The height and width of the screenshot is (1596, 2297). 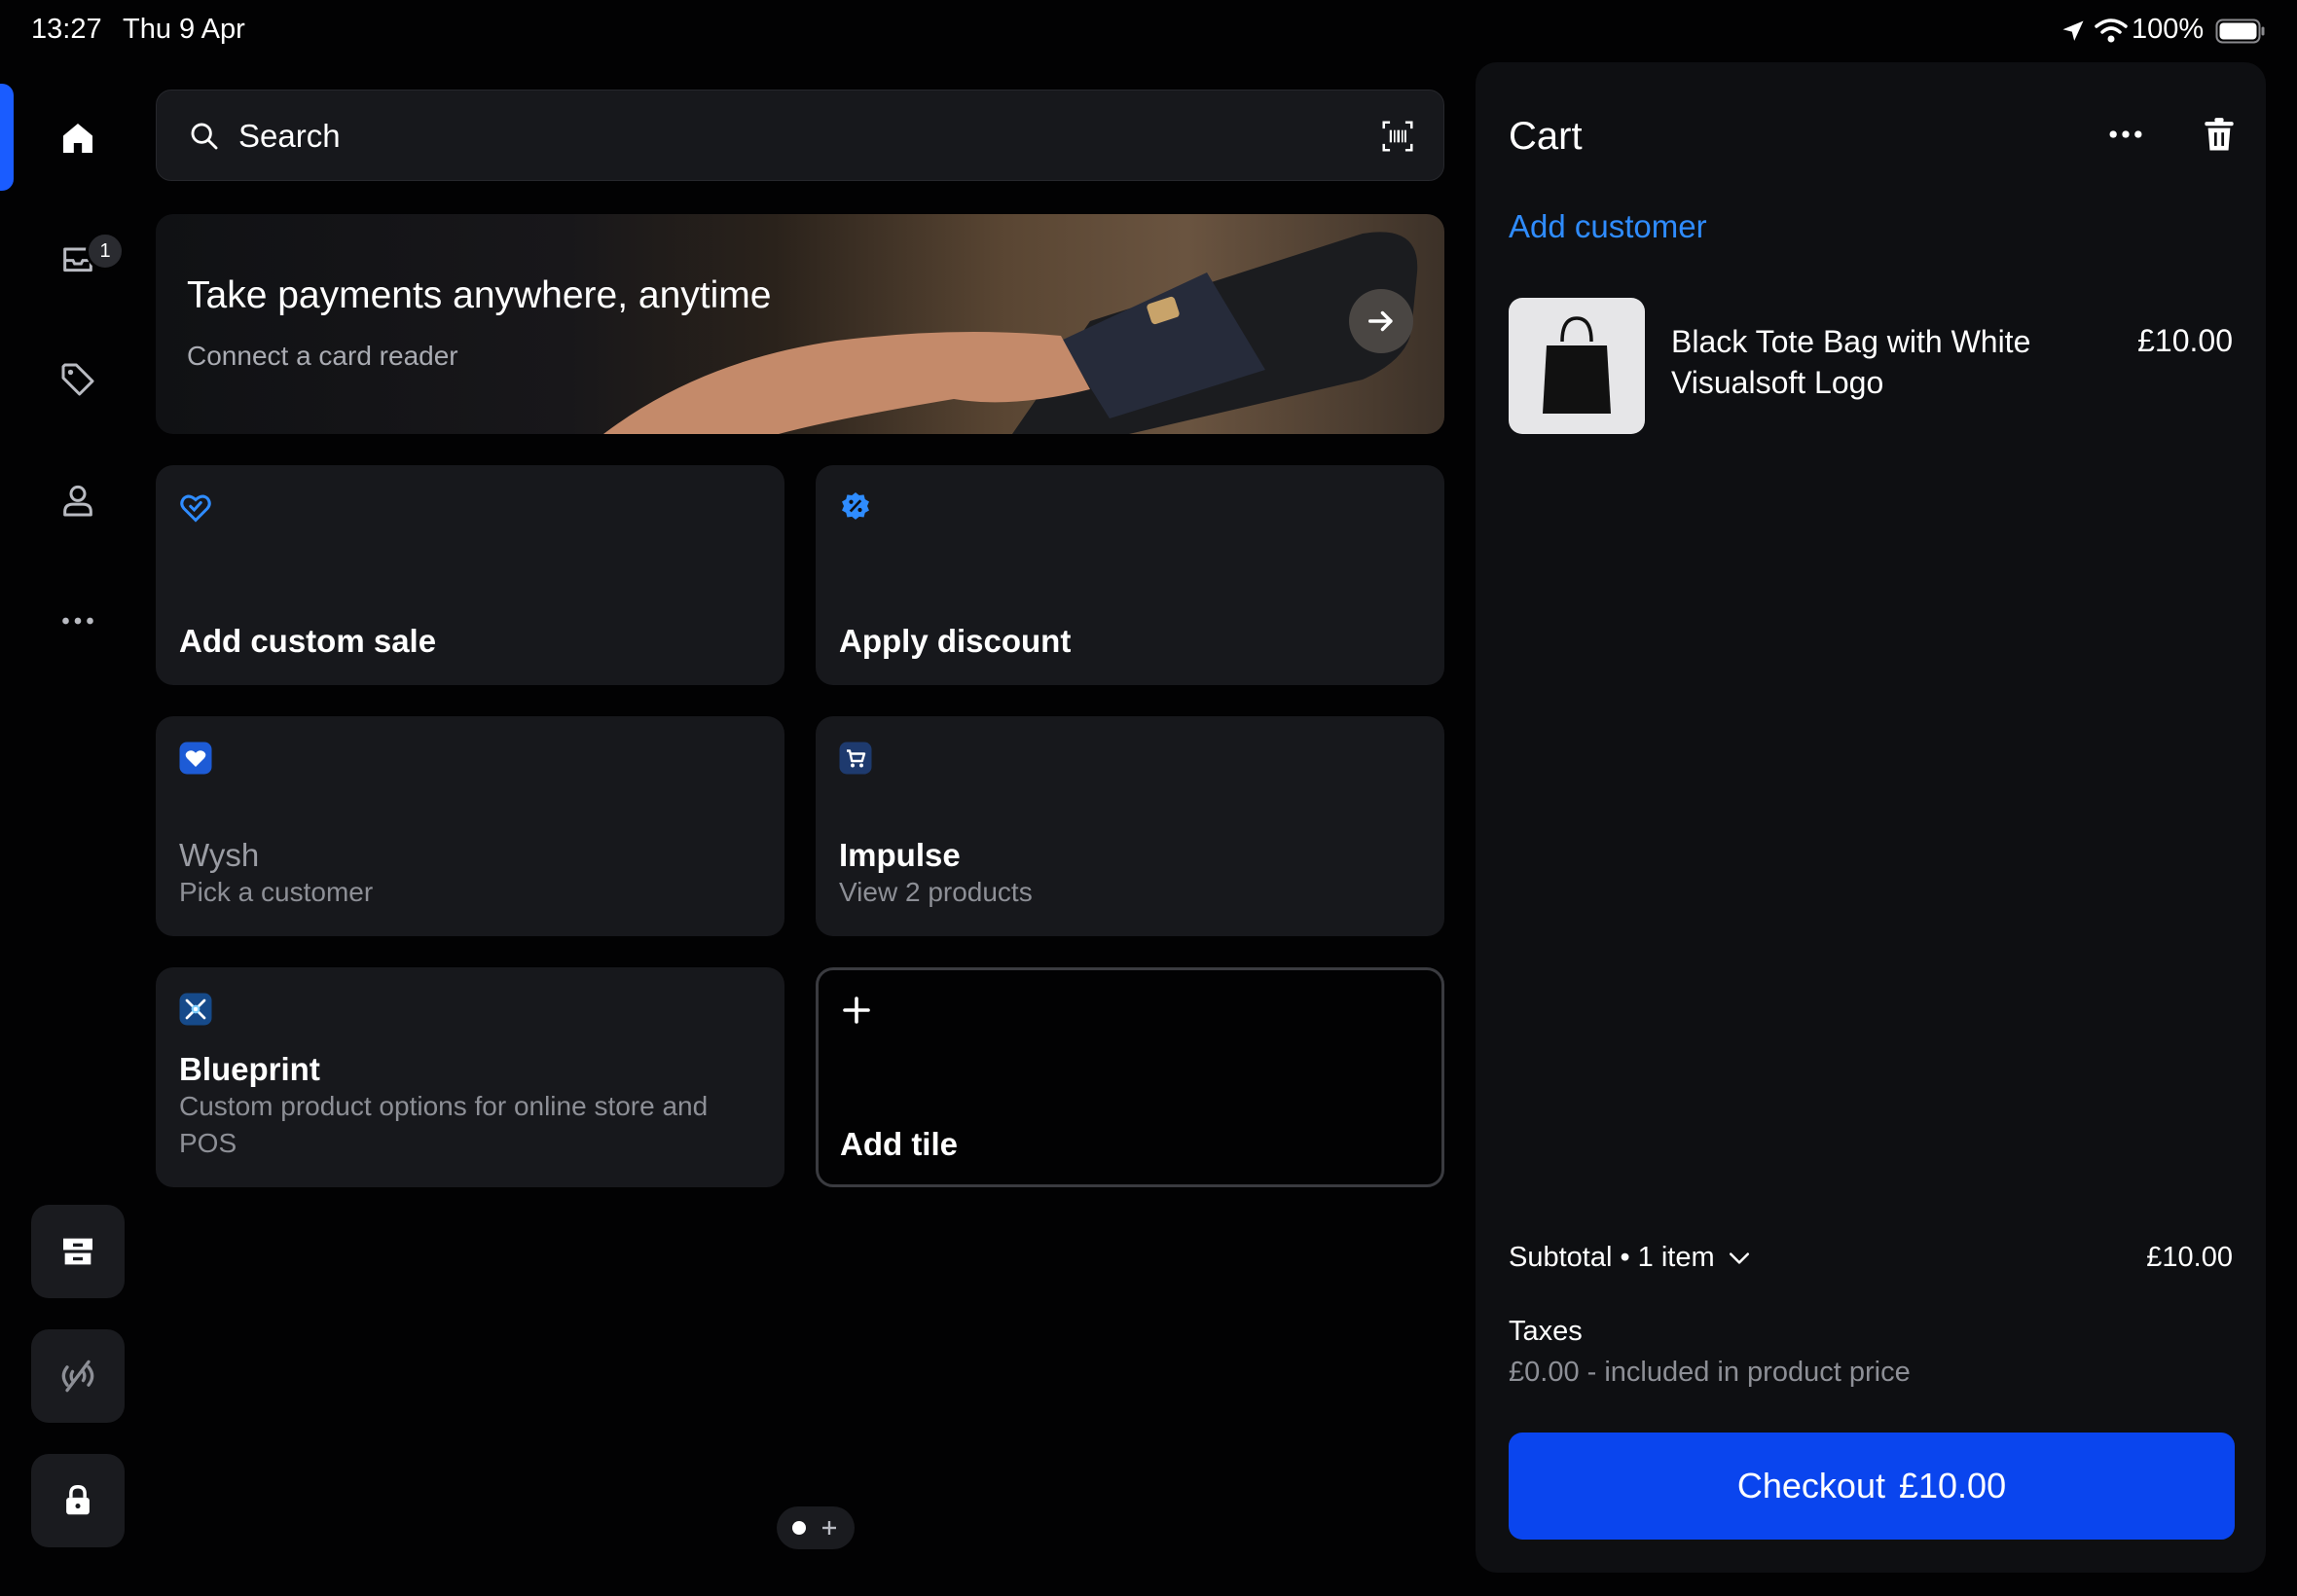 What do you see at coordinates (1710, 1372) in the screenshot?
I see `taxes-detail: £0.00 - included in product price` at bounding box center [1710, 1372].